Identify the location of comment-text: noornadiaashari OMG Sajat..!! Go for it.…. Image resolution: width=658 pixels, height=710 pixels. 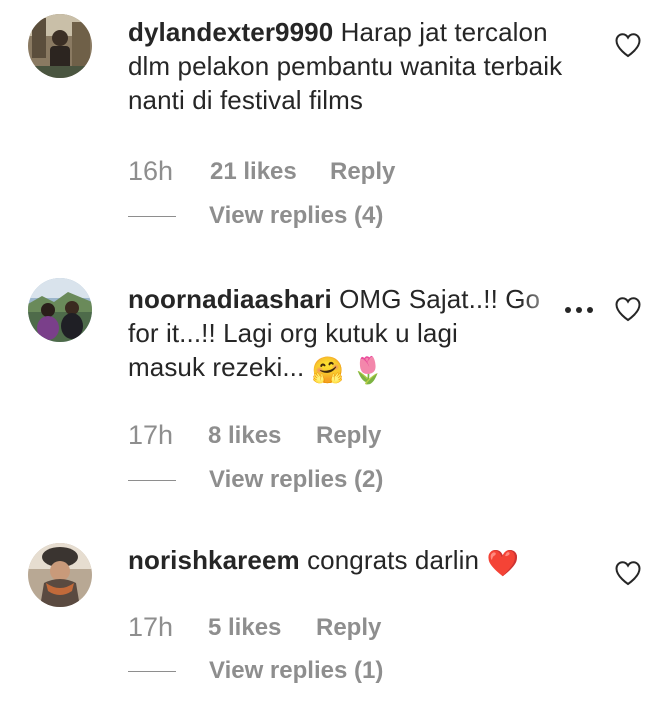
(360, 334).